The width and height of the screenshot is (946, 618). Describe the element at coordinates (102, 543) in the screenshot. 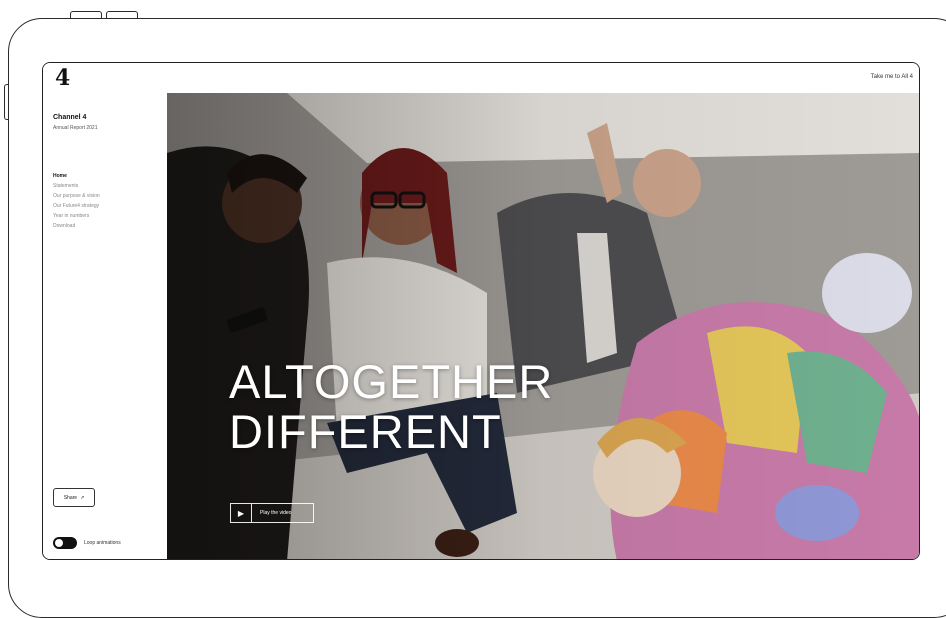

I see `loop-animations-label: Loop animations` at that location.